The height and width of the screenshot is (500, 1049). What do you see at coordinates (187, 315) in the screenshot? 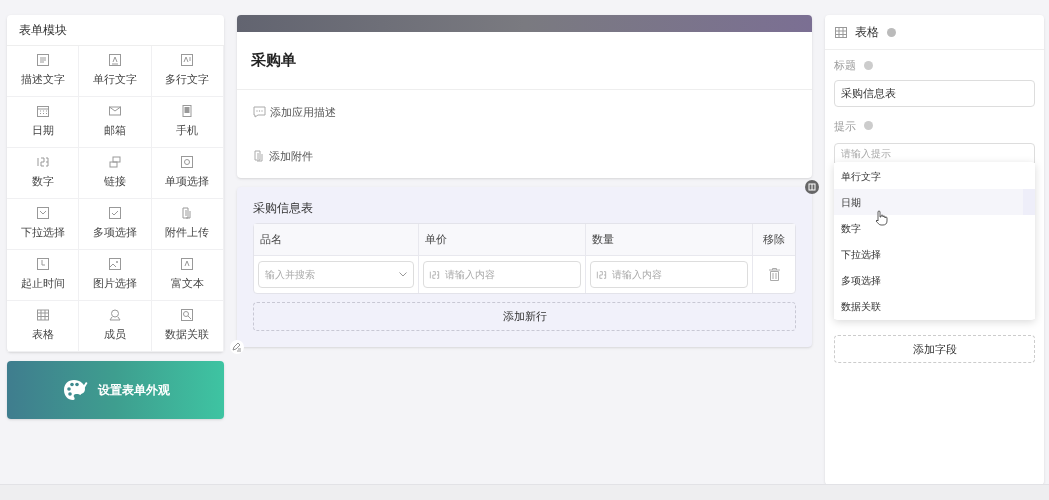
I see `search-icon` at bounding box center [187, 315].